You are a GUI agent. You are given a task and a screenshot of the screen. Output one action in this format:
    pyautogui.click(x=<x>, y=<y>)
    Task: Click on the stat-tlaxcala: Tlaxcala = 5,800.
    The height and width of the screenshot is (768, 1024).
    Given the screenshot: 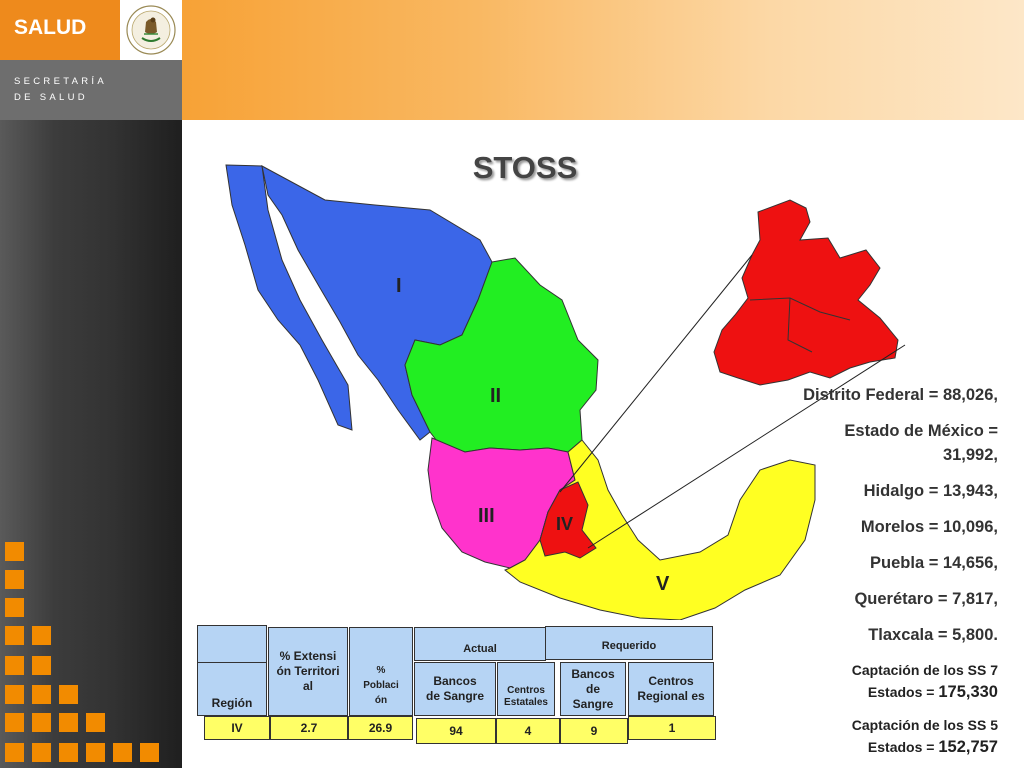 What is the action you would take?
    pyautogui.click(x=933, y=635)
    